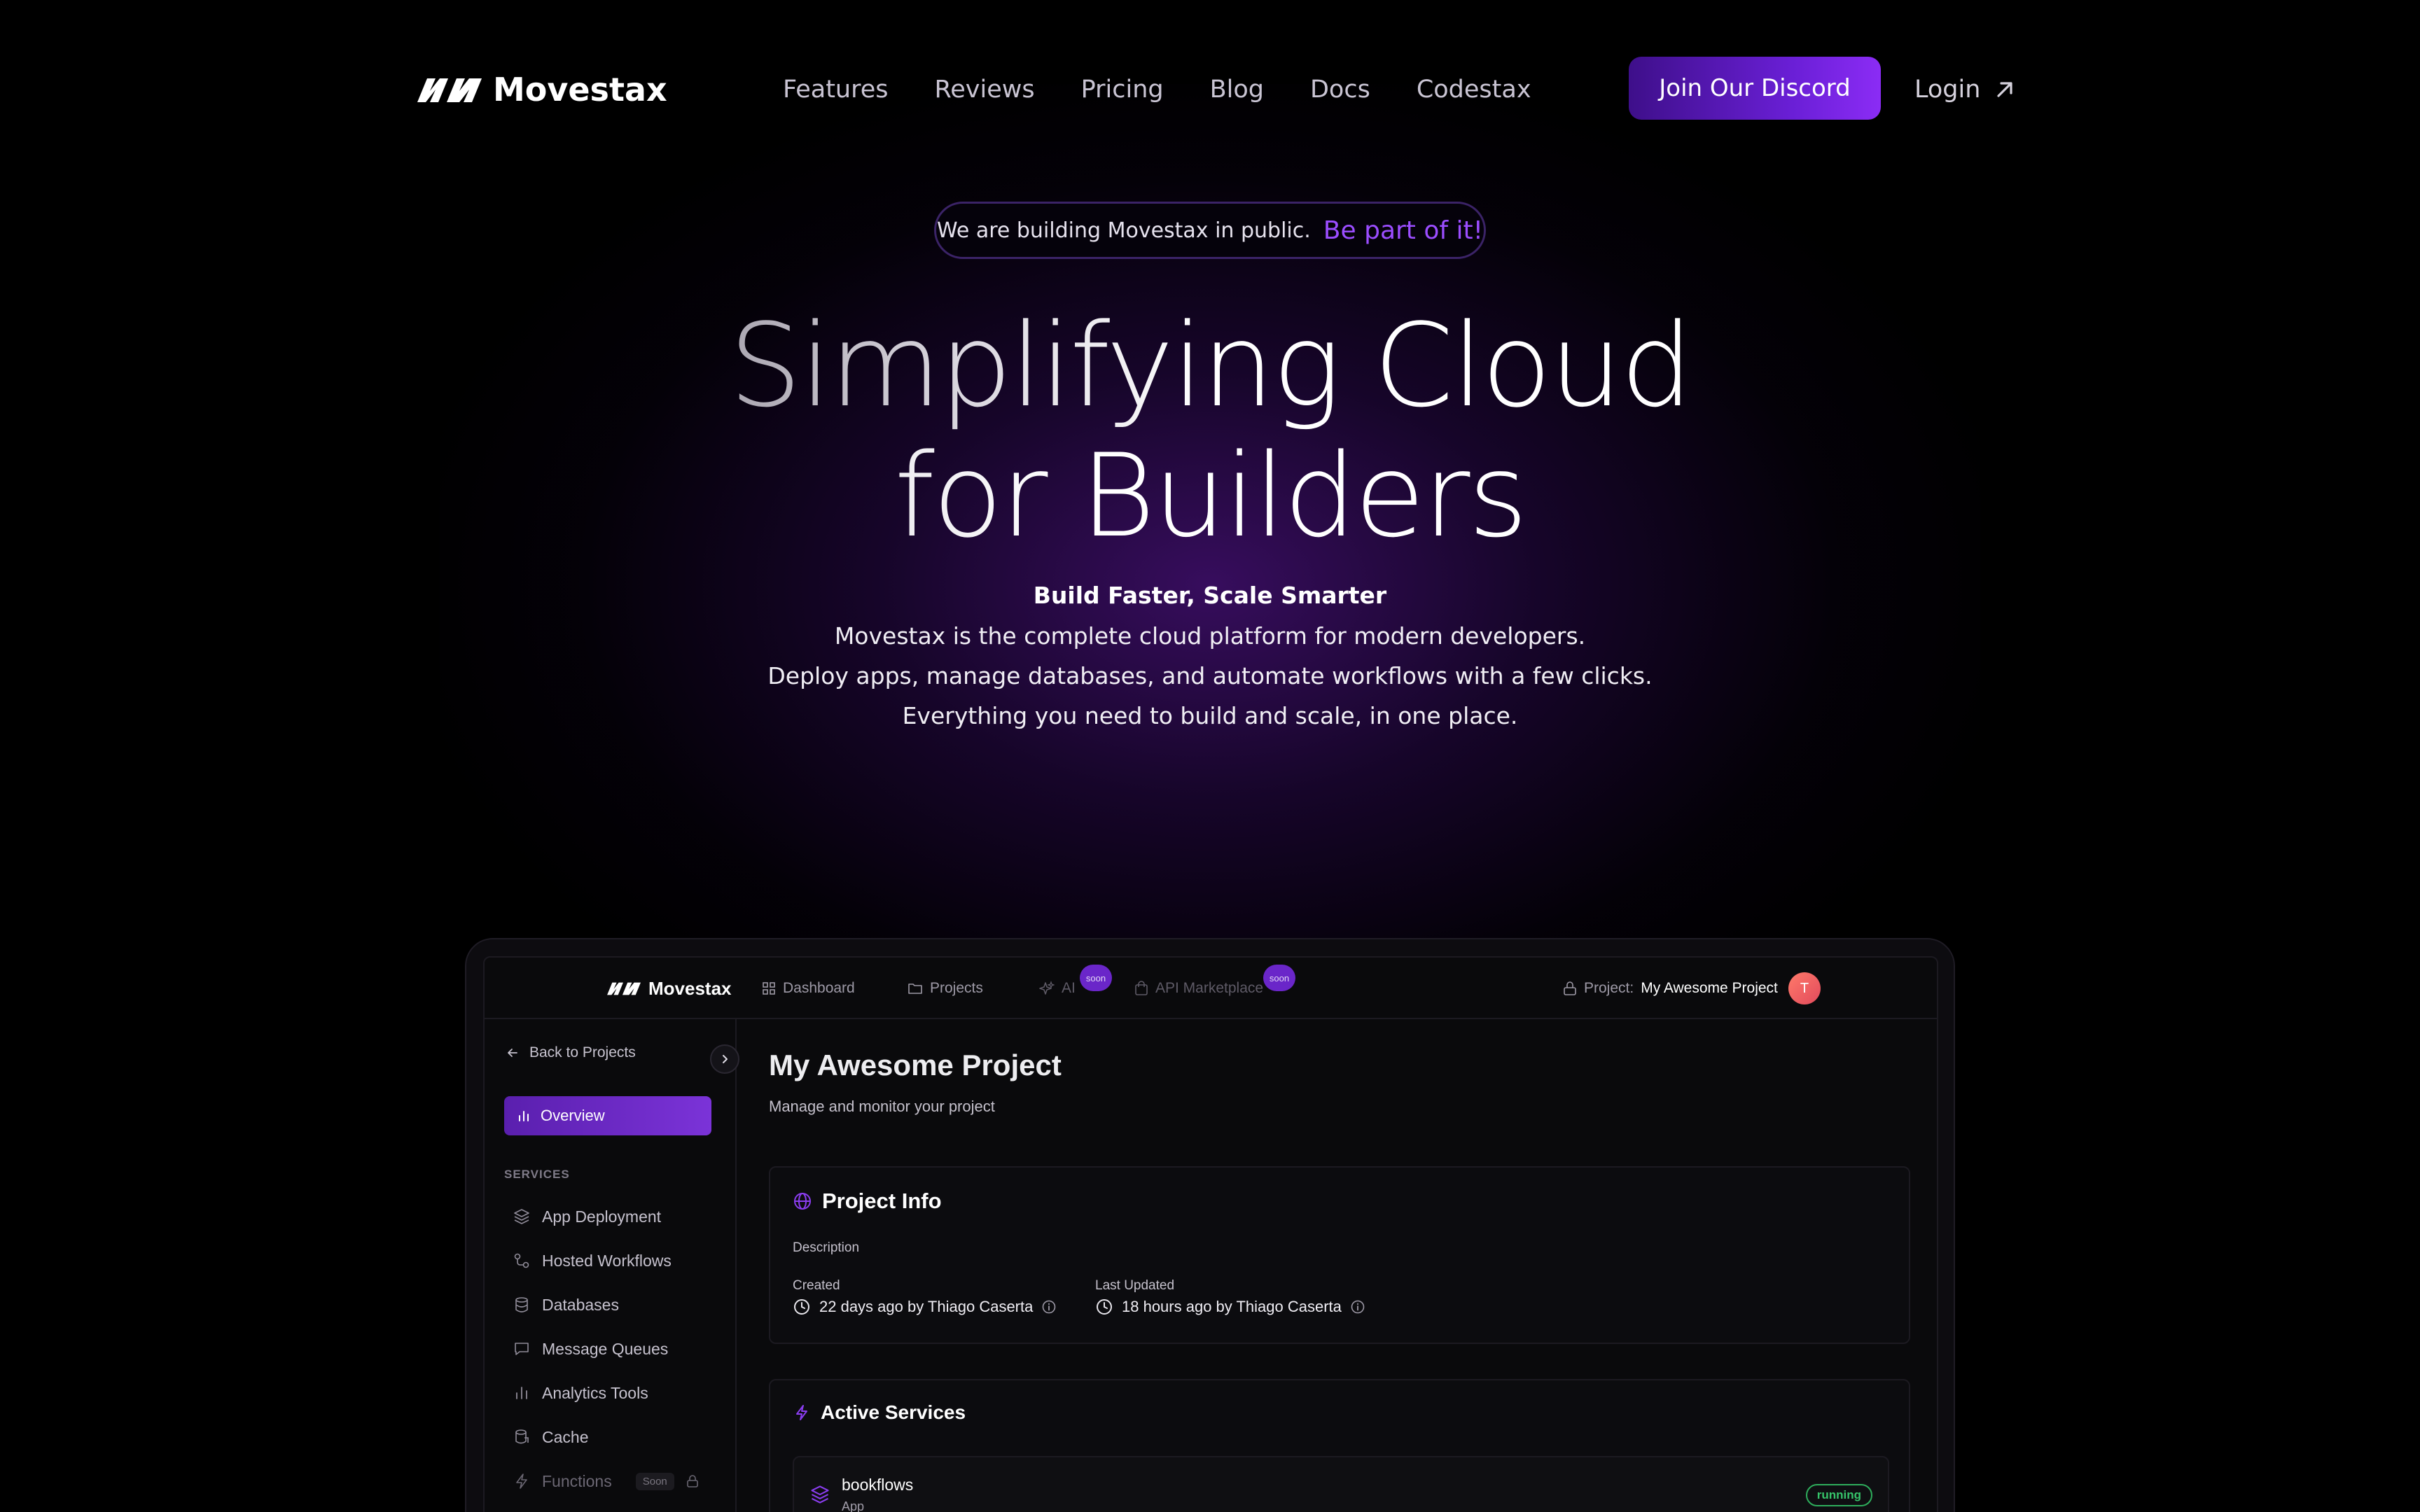 The height and width of the screenshot is (1512, 2420). I want to click on services-section-label: SERVICES, so click(537, 1174).